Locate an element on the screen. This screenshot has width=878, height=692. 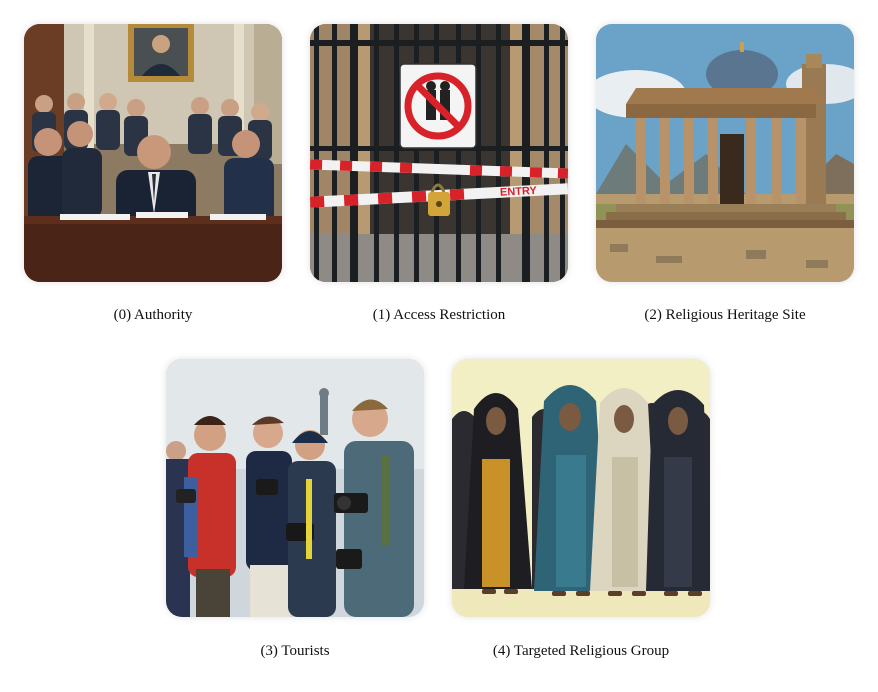
religious-group-illustration is located at coordinates (581, 488).